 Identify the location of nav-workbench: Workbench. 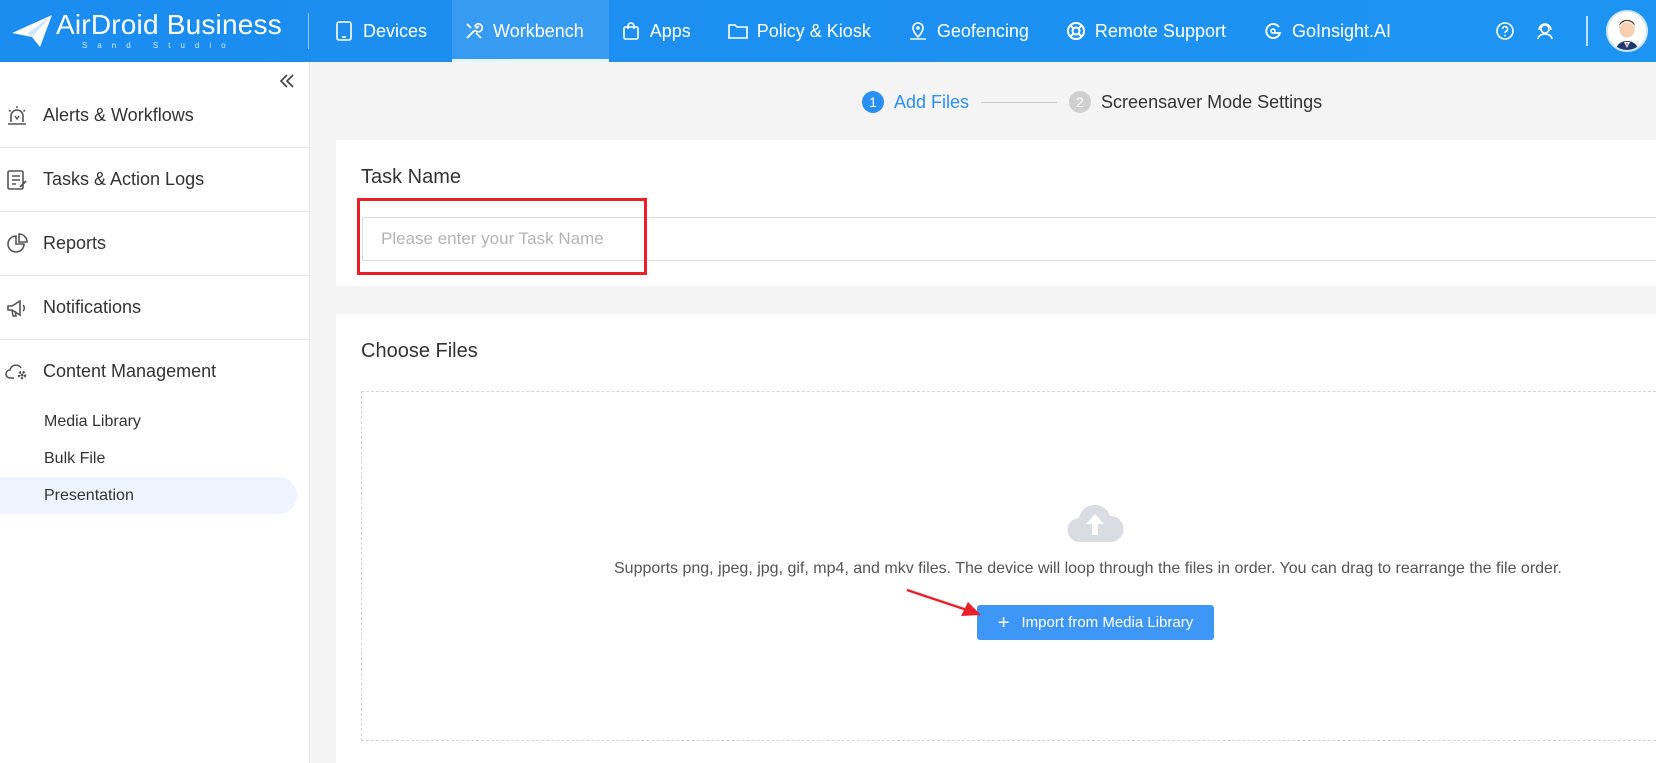
(530, 31).